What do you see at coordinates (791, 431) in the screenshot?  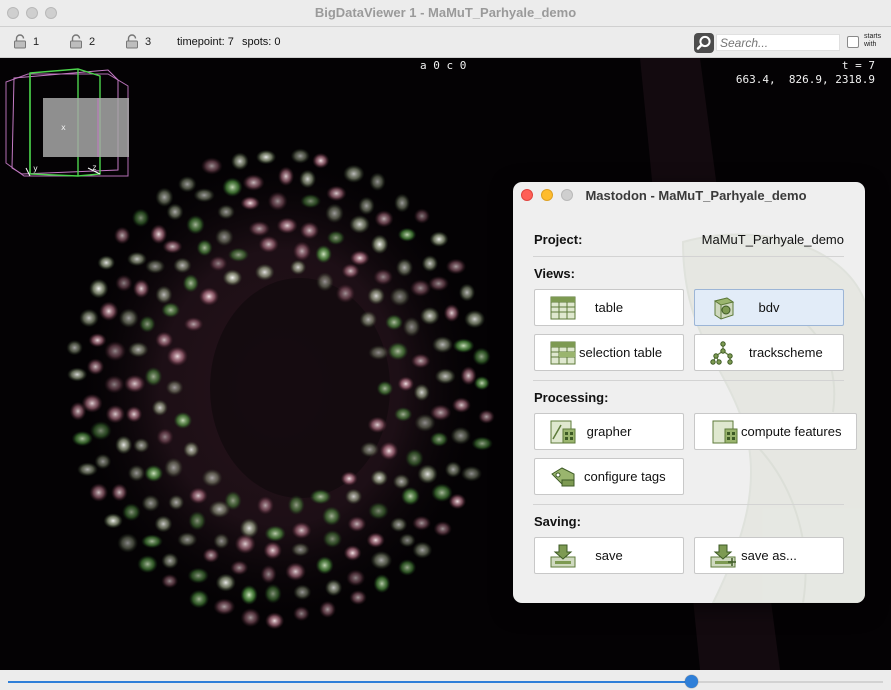 I see `compute-features-button-label: compute features` at bounding box center [791, 431].